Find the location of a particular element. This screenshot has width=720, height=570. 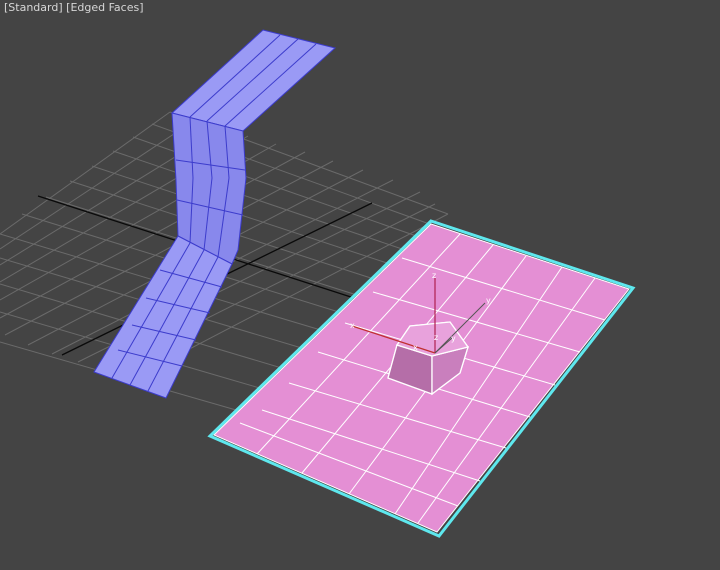

gizmo-y-label: y is located at coordinates (453, 338).